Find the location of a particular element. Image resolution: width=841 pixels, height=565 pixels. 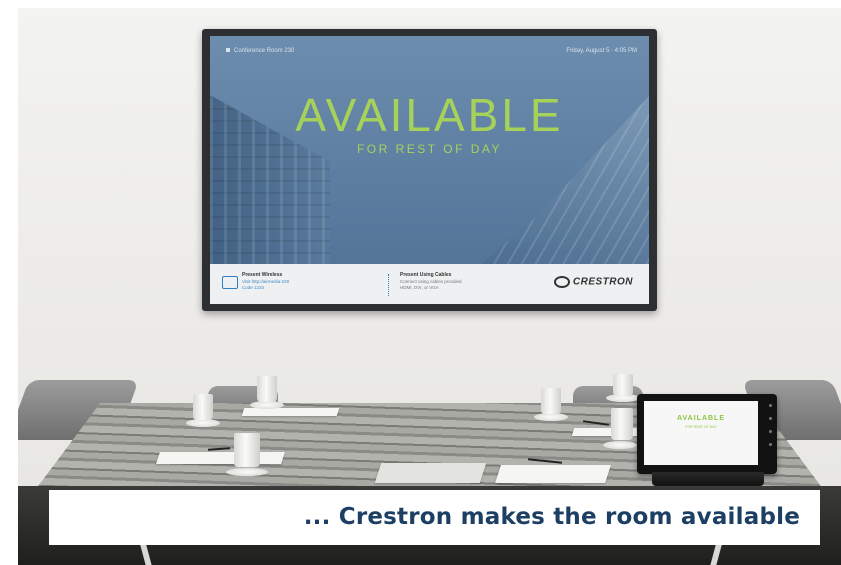

caption-text: ... Crestron makes the room available is located at coordinates (551, 517).